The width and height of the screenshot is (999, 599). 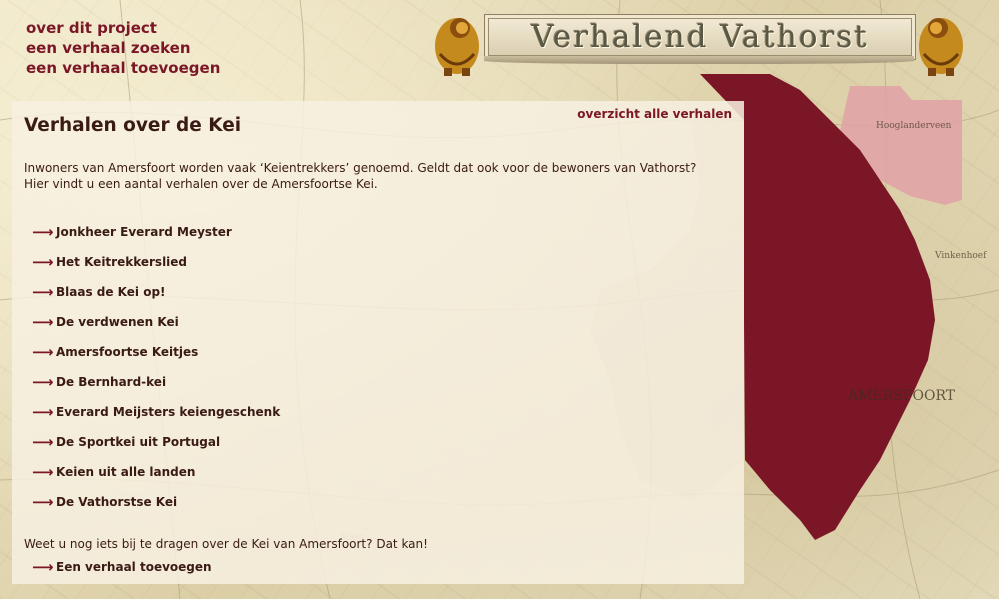 I want to click on add-story-link: ⟶ Een verhaal toevoegen, so click(x=122, y=567).